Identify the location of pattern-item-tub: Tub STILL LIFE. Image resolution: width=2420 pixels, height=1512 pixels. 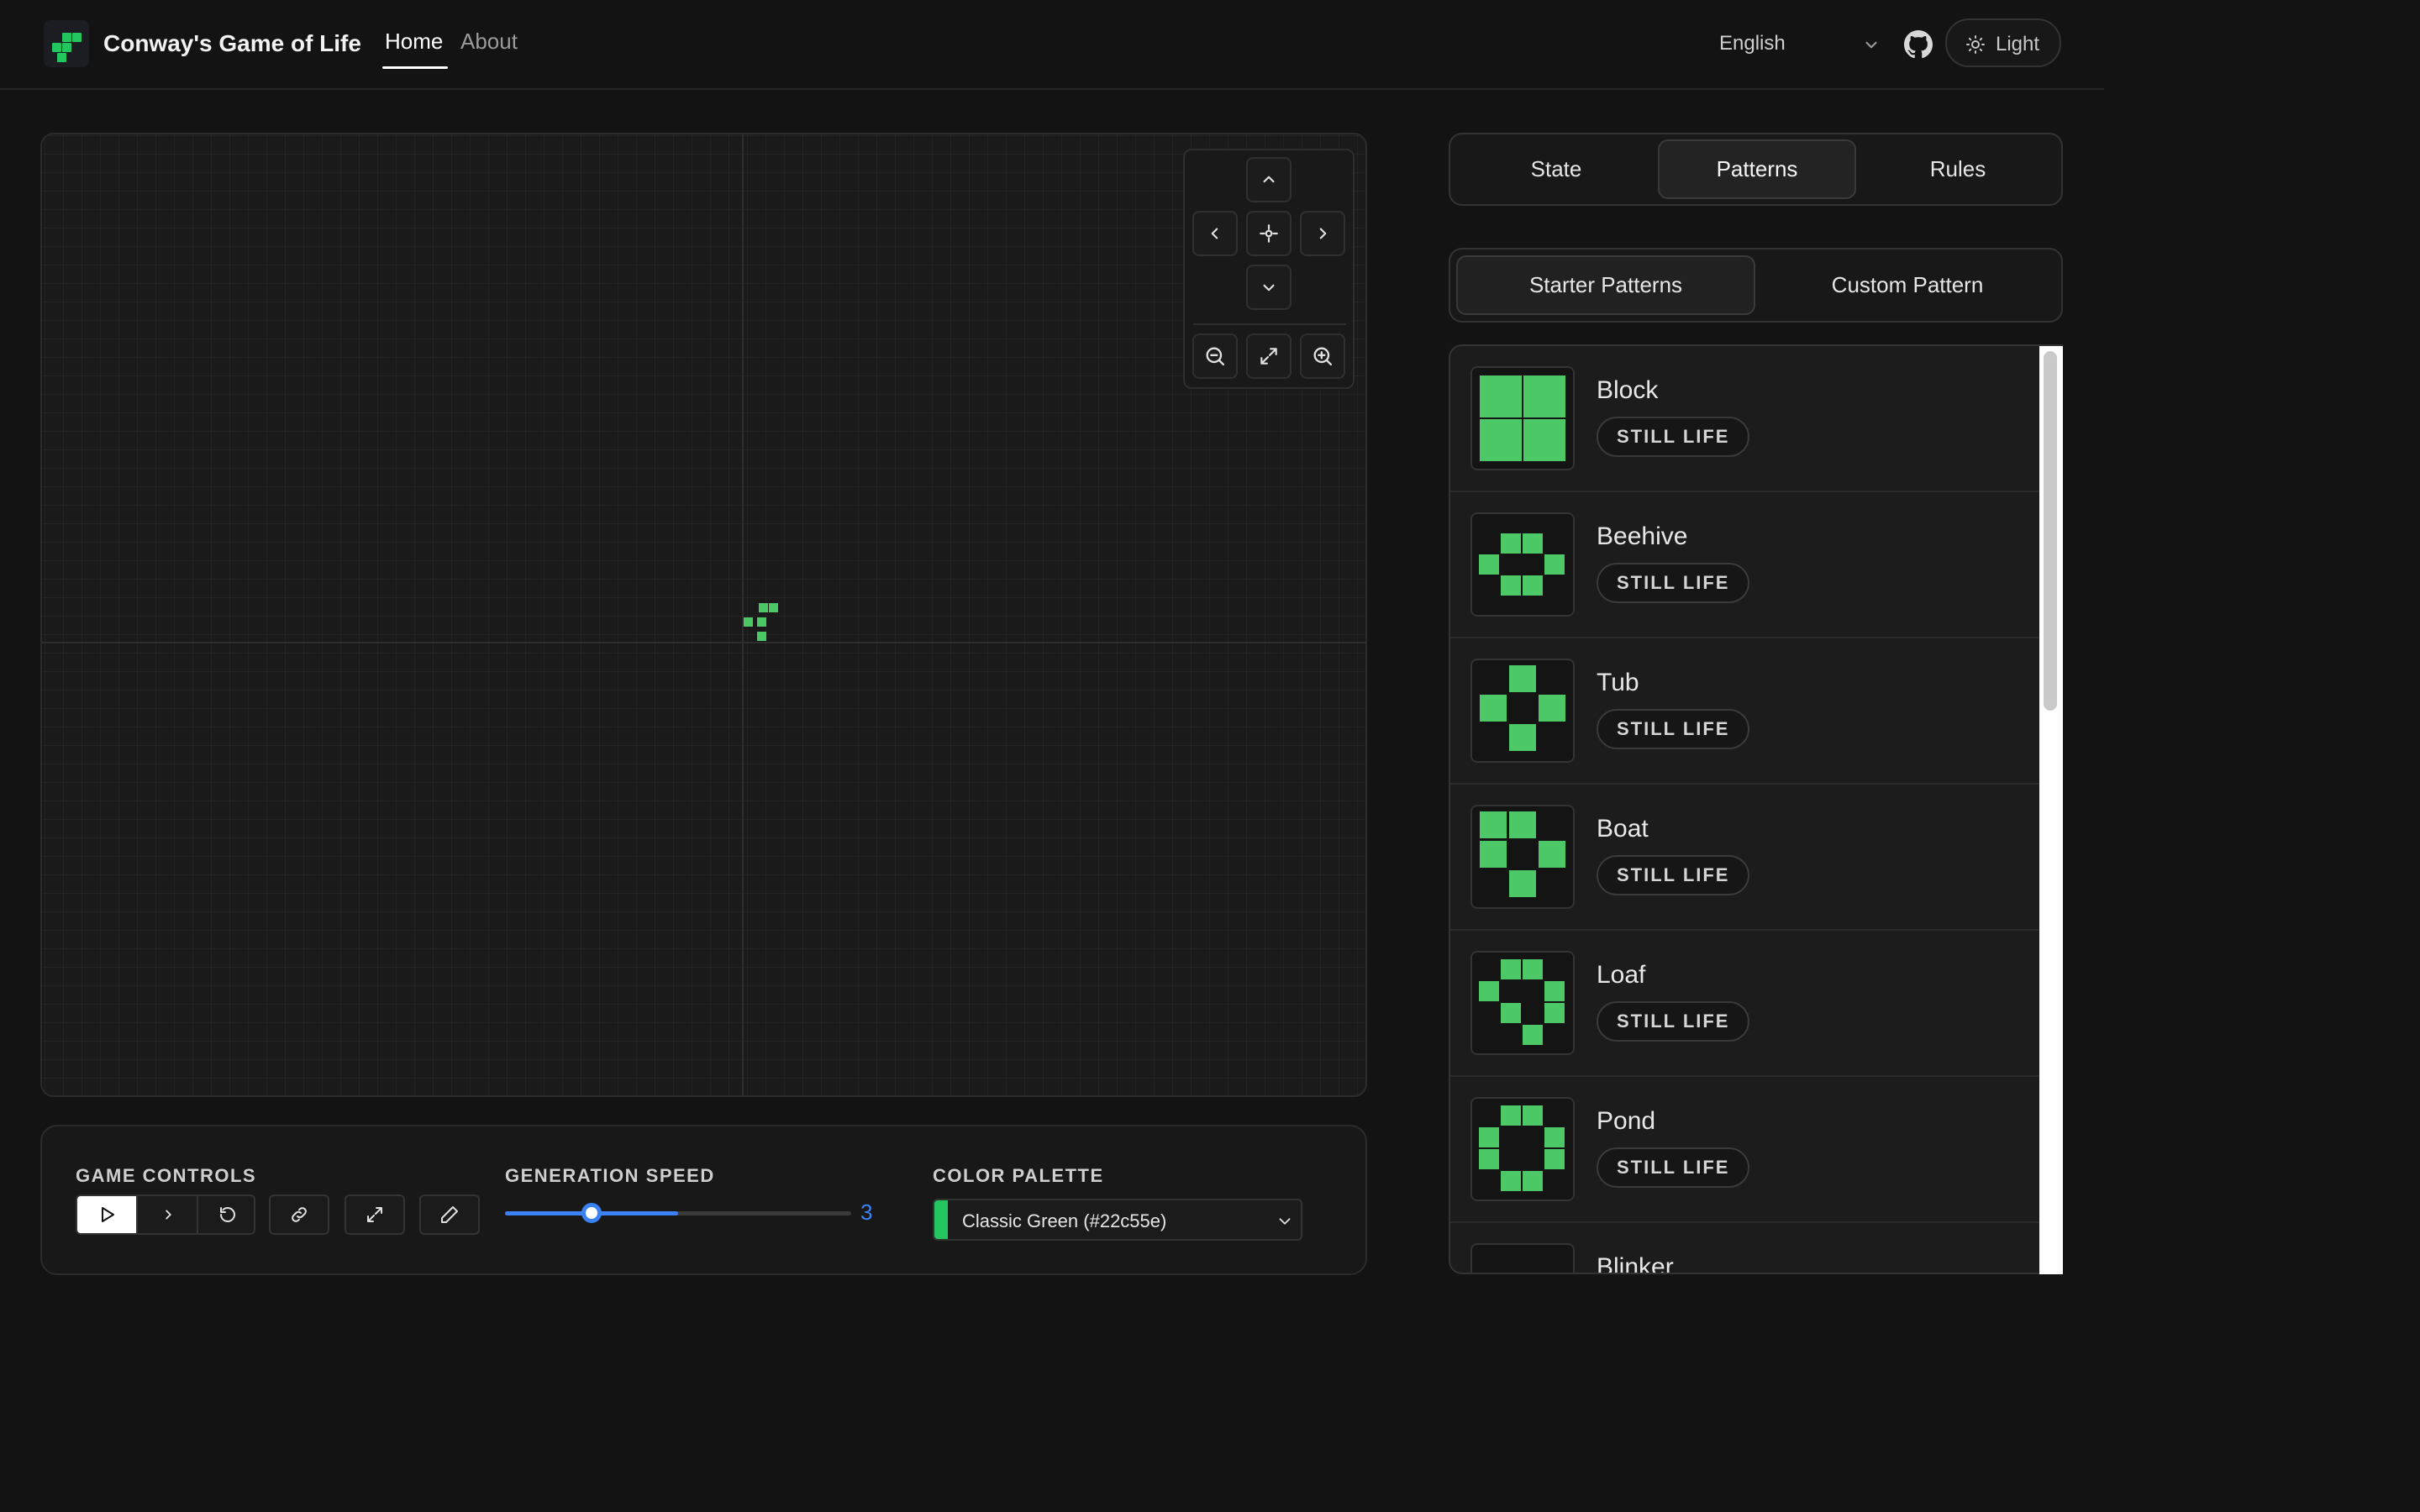
(1745, 711).